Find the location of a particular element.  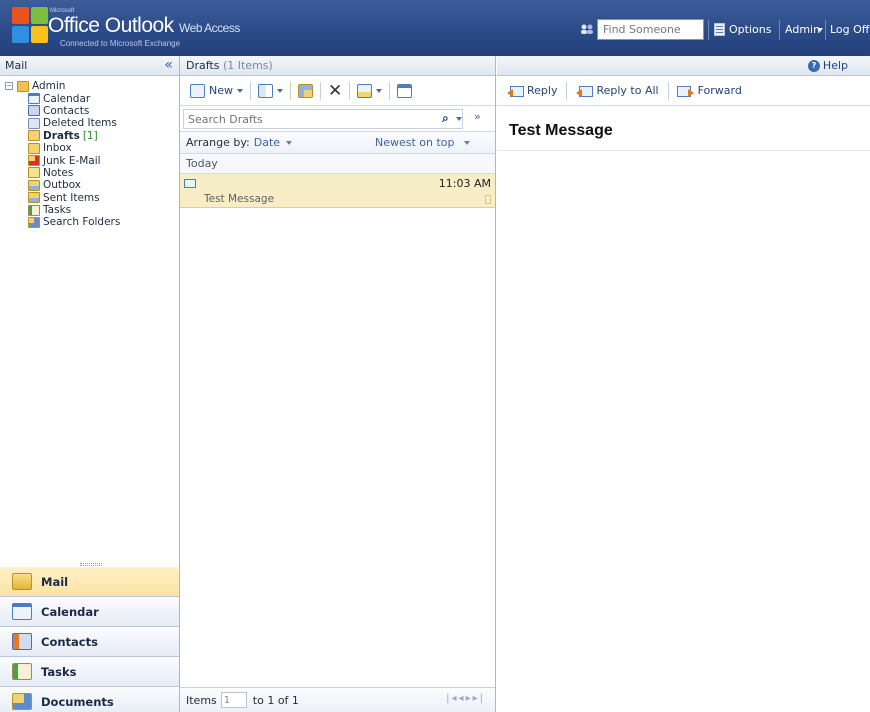

first-page-icon: |◂ is located at coordinates (452, 698).